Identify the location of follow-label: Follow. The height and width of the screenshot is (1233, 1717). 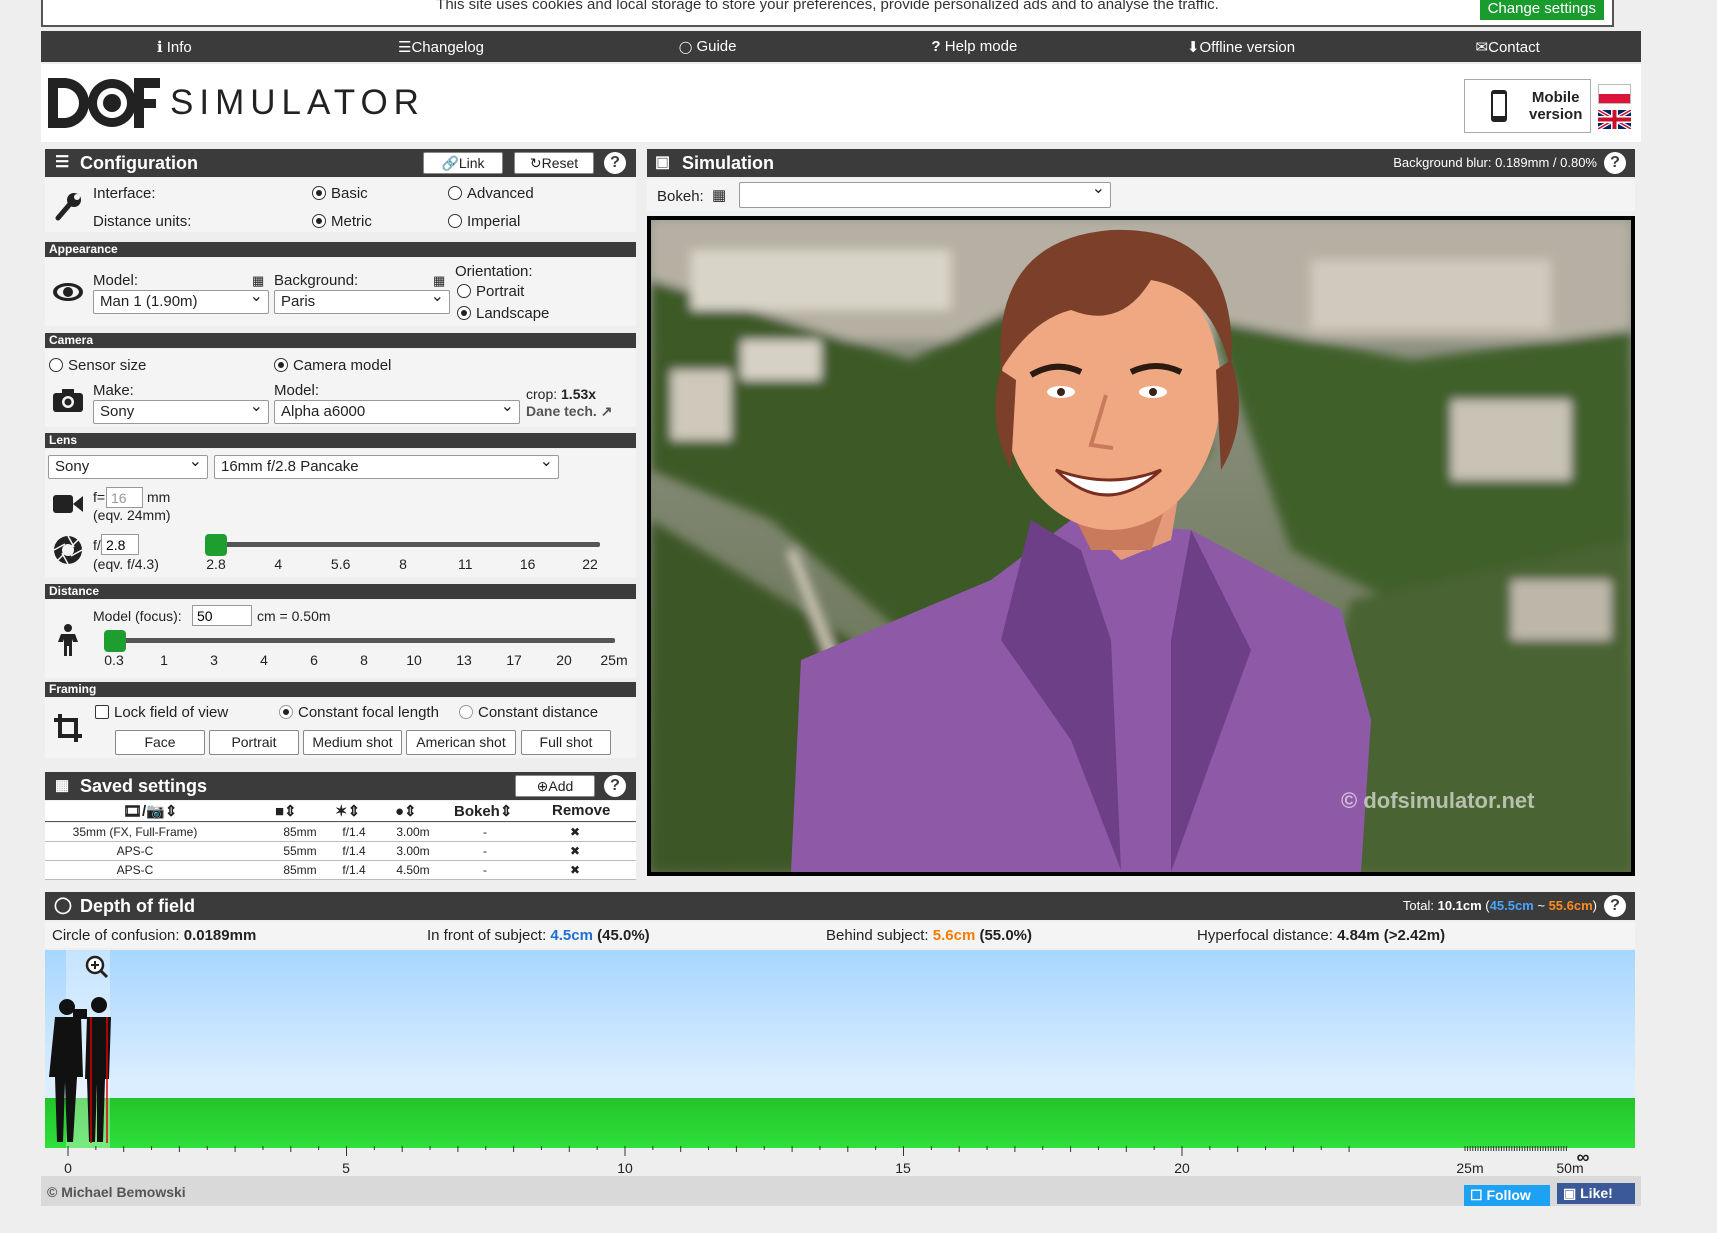
(1508, 1195).